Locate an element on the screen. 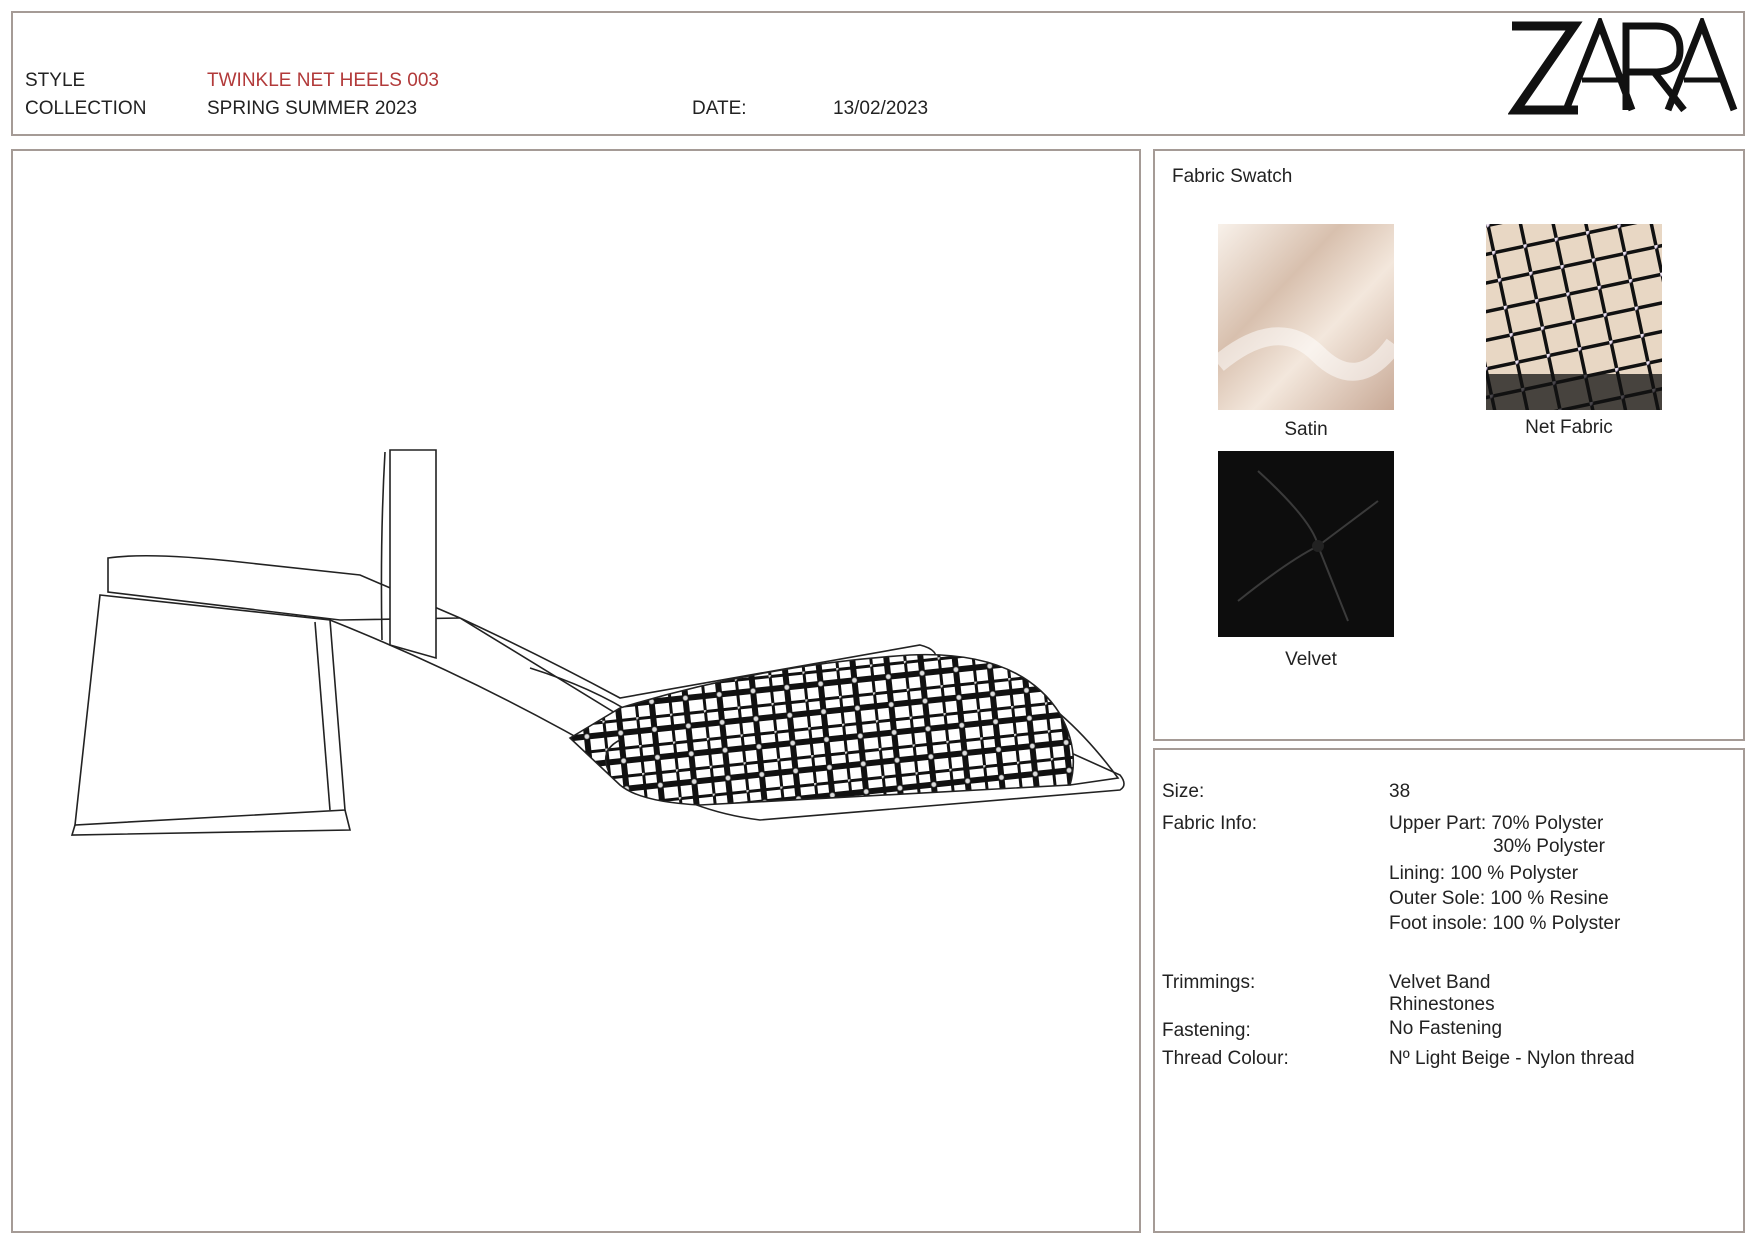 The image size is (1754, 1241). collection-label: COLLECTION is located at coordinates (86, 108).